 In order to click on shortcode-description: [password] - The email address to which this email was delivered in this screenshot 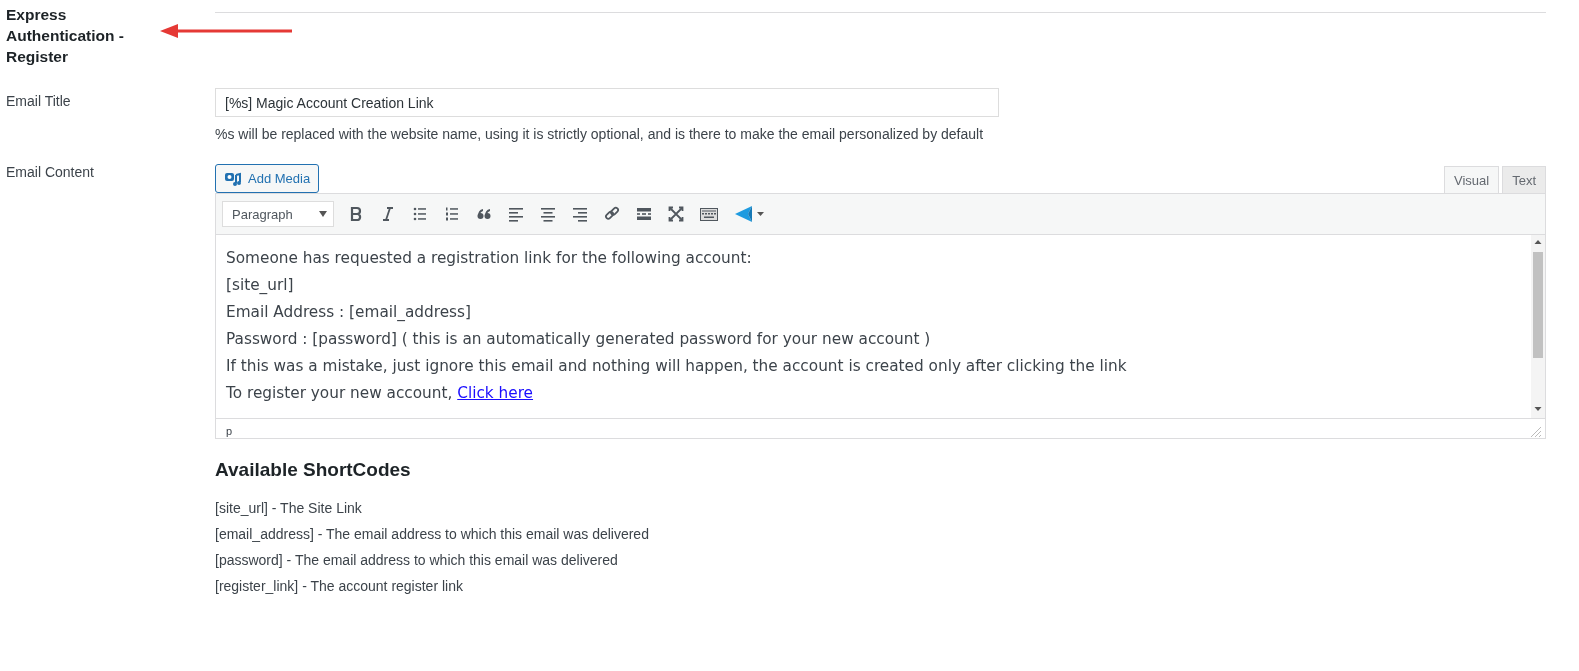, I will do `click(417, 560)`.